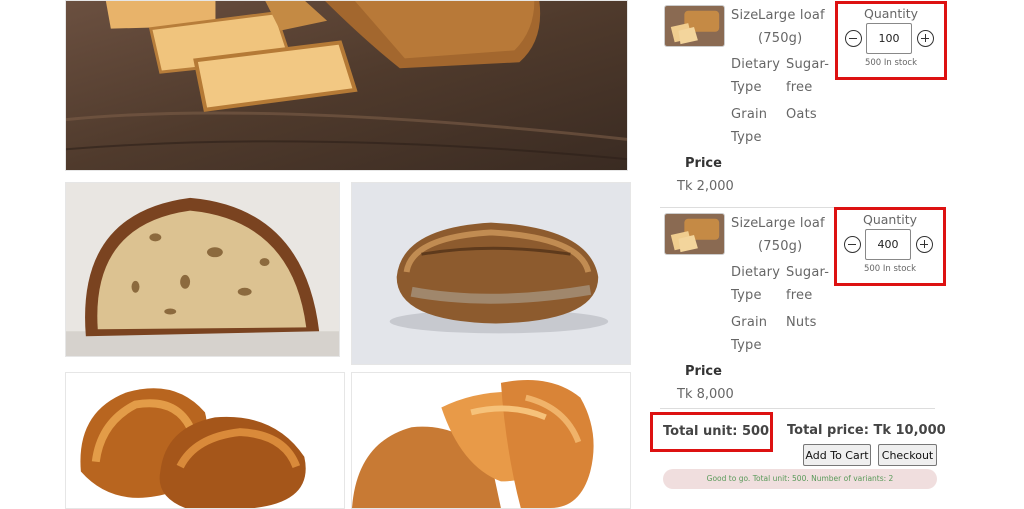  Describe the element at coordinates (716, 431) in the screenshot. I see `total-unit: Total unit: 500` at that location.